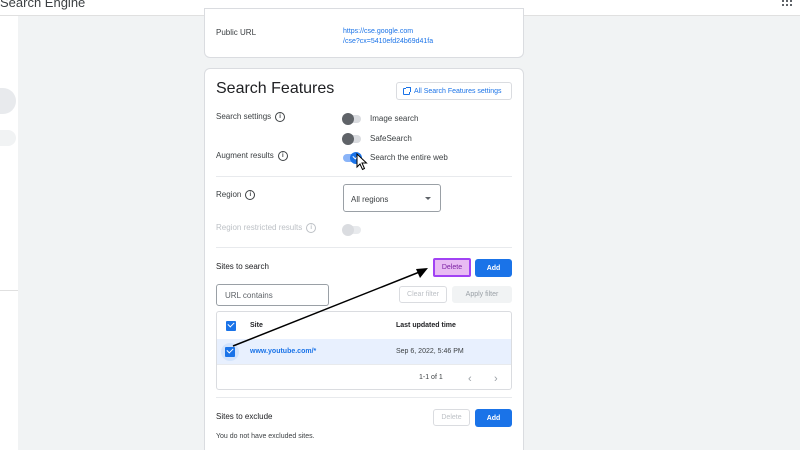  I want to click on region-restricted-label: Region restricted results i, so click(266, 228).